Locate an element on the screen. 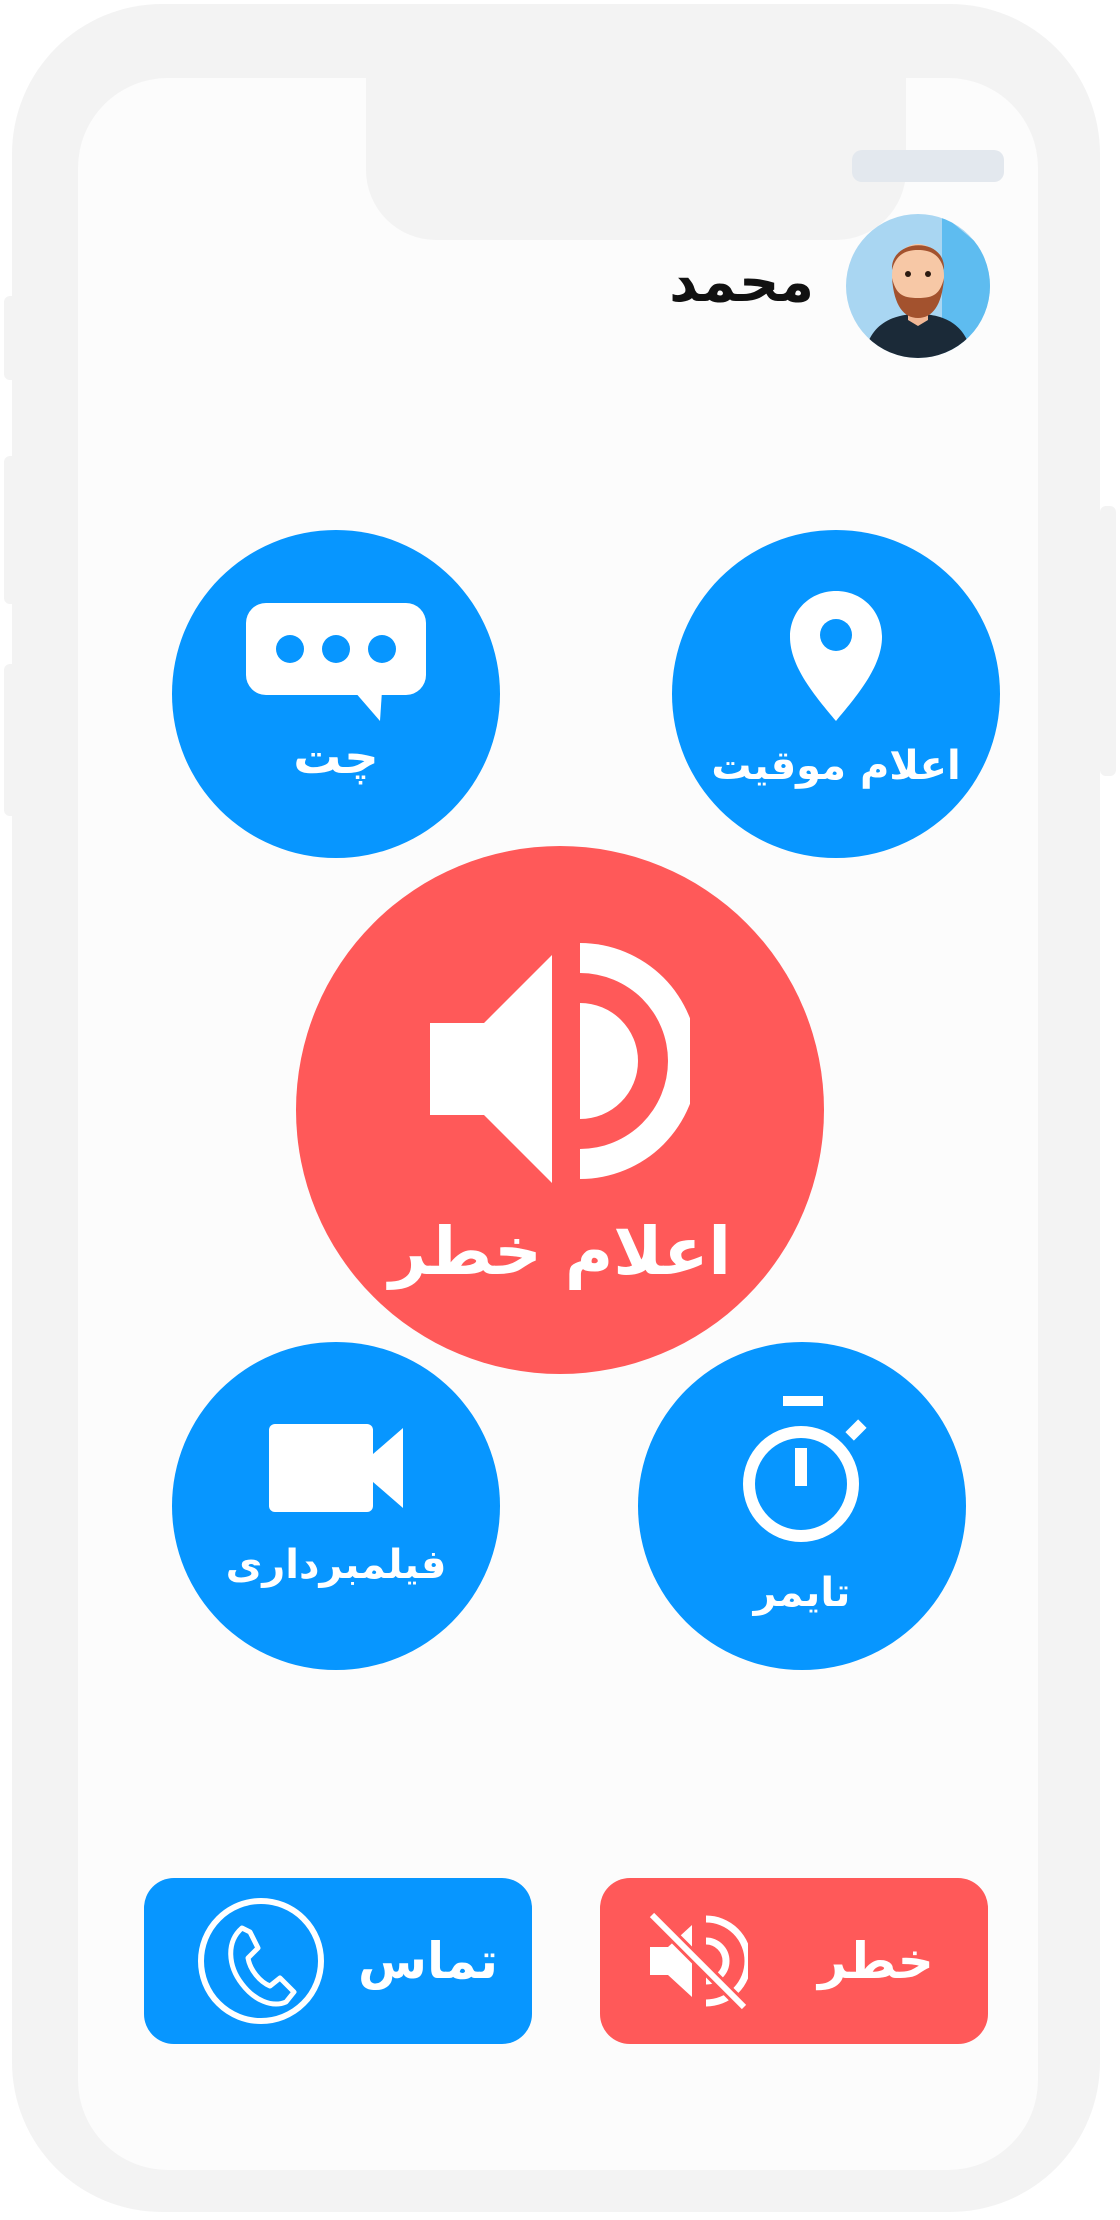 Image resolution: width=1120 pixels, height=2220 pixels. phone-notch is located at coordinates (685, 159).